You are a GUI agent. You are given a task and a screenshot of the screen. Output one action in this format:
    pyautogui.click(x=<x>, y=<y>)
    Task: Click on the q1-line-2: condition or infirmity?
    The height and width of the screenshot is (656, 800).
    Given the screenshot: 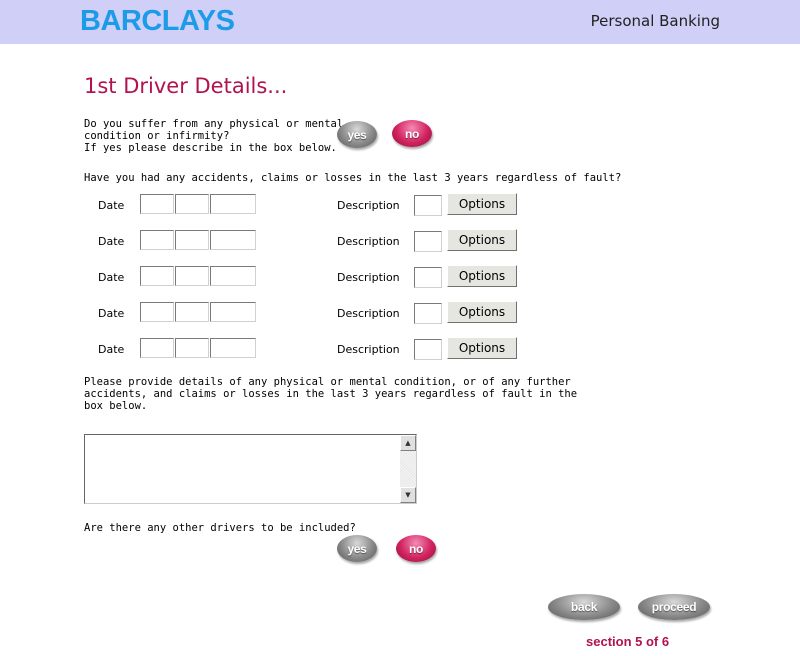 What is the action you would take?
    pyautogui.click(x=157, y=136)
    